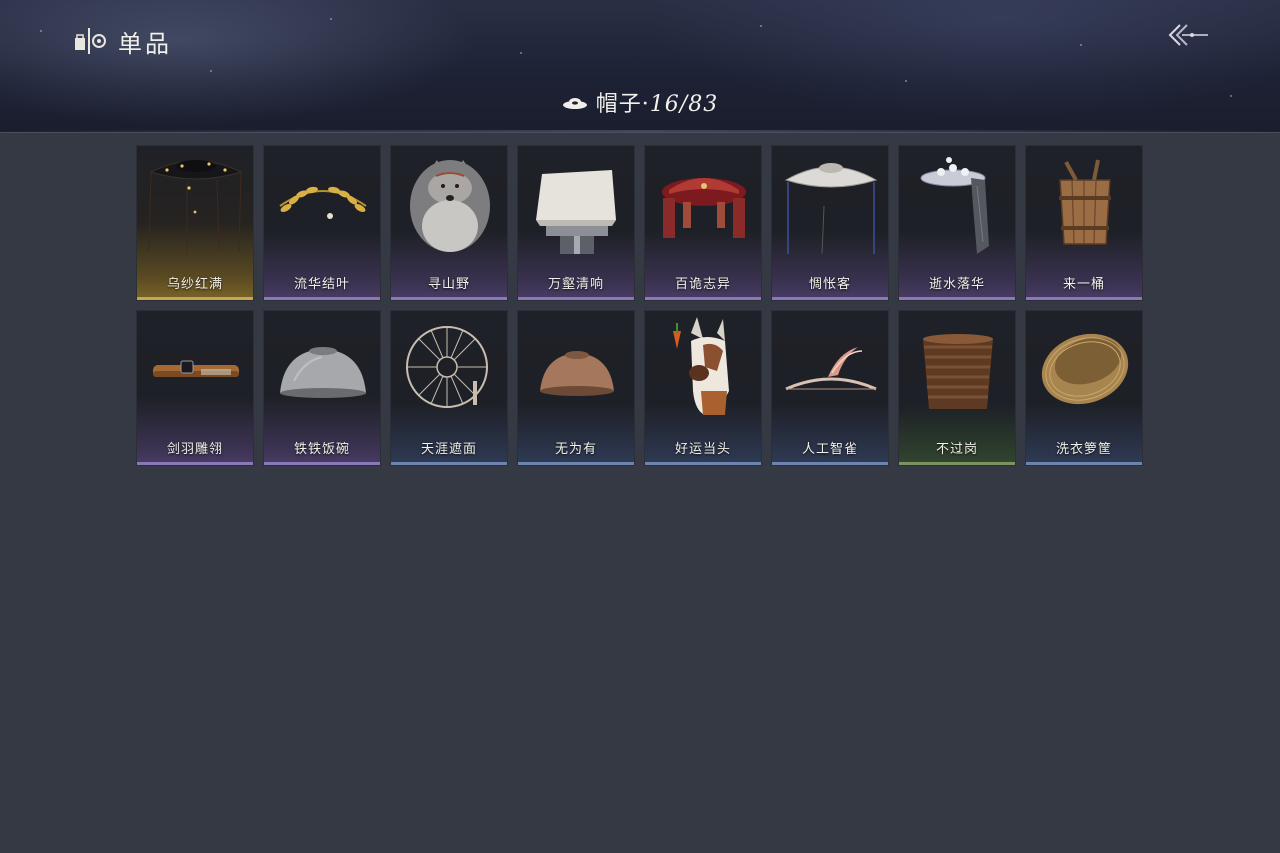 Image resolution: width=1280 pixels, height=853 pixels. What do you see at coordinates (831, 209) in the screenshot?
I see `white-bamboo-hat-icon` at bounding box center [831, 209].